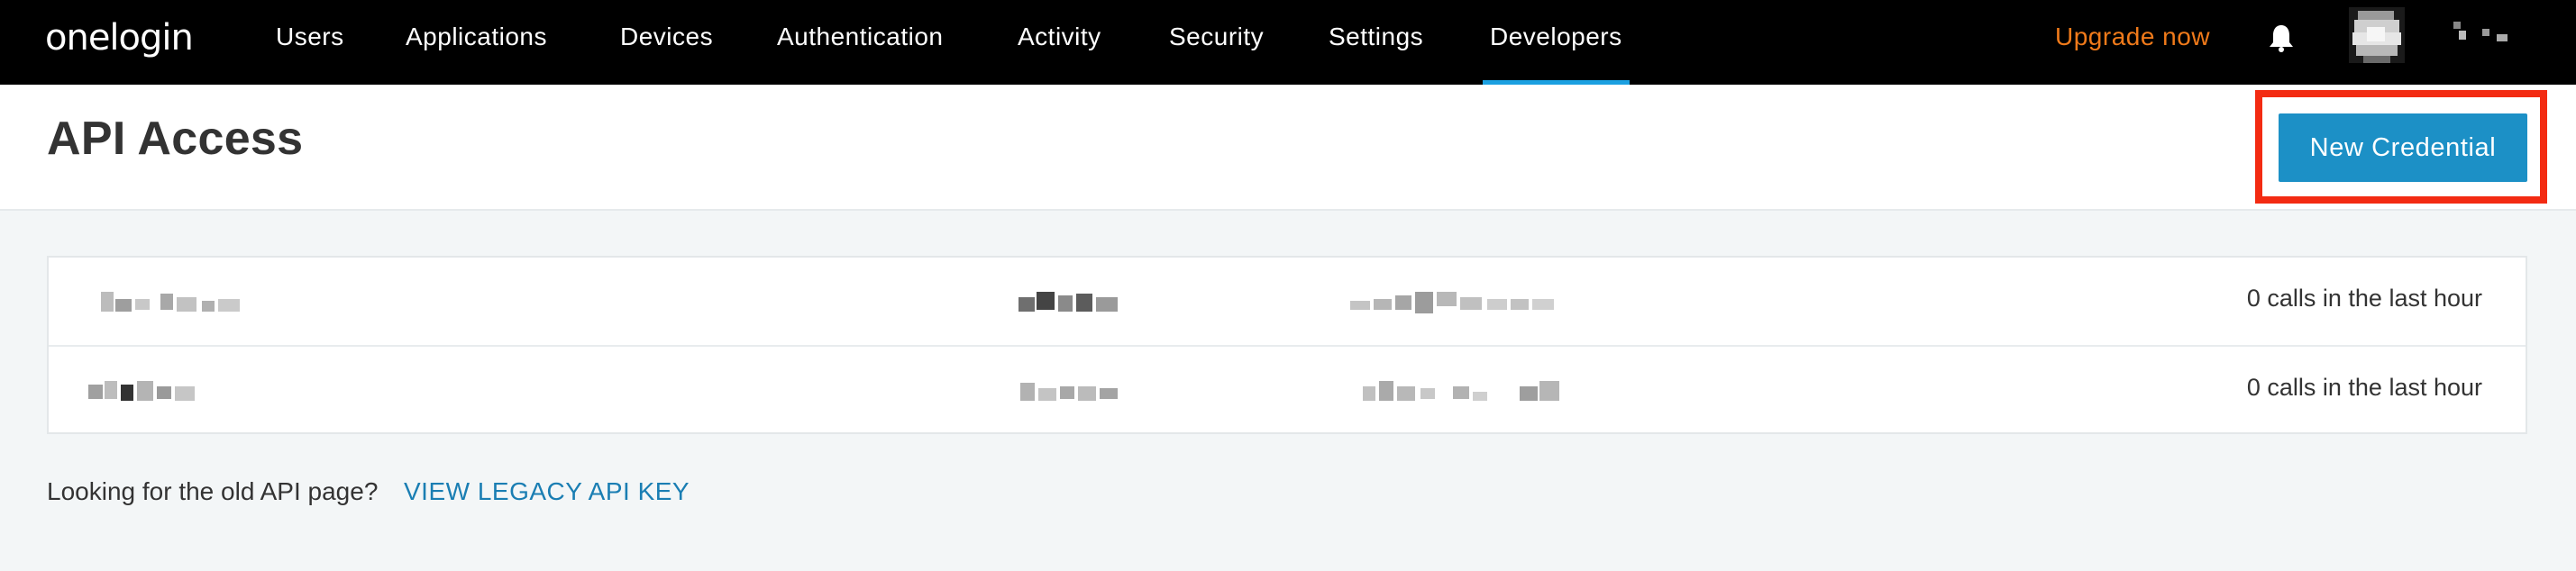  Describe the element at coordinates (2132, 42) in the screenshot. I see `upgrade-now-link: Upgrade now` at that location.